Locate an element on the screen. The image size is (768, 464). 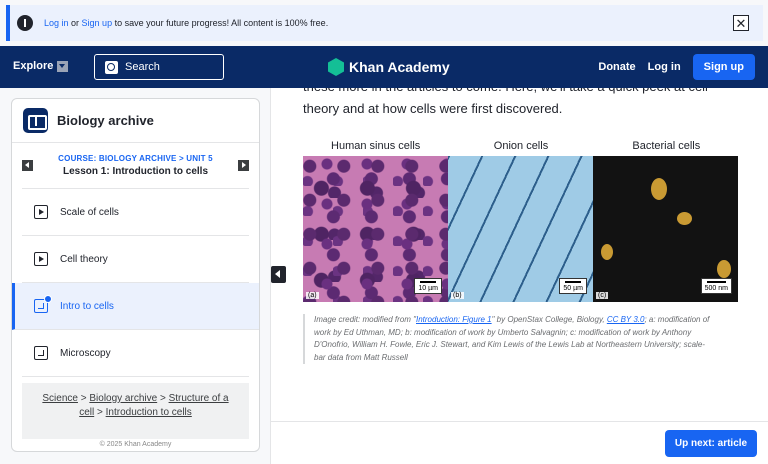
login-link: Log in is located at coordinates (664, 67).